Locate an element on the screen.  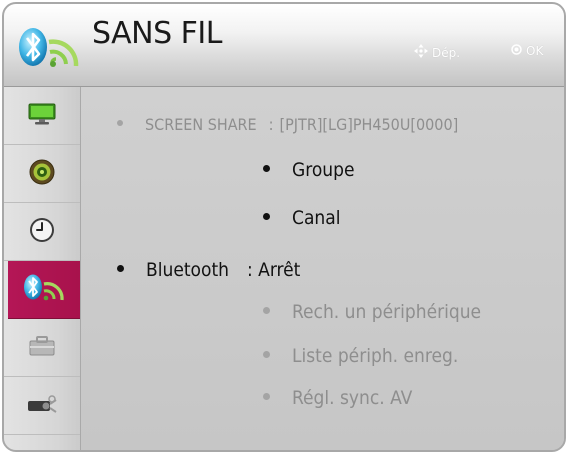
menu-item-label: Canal is located at coordinates (316, 218).